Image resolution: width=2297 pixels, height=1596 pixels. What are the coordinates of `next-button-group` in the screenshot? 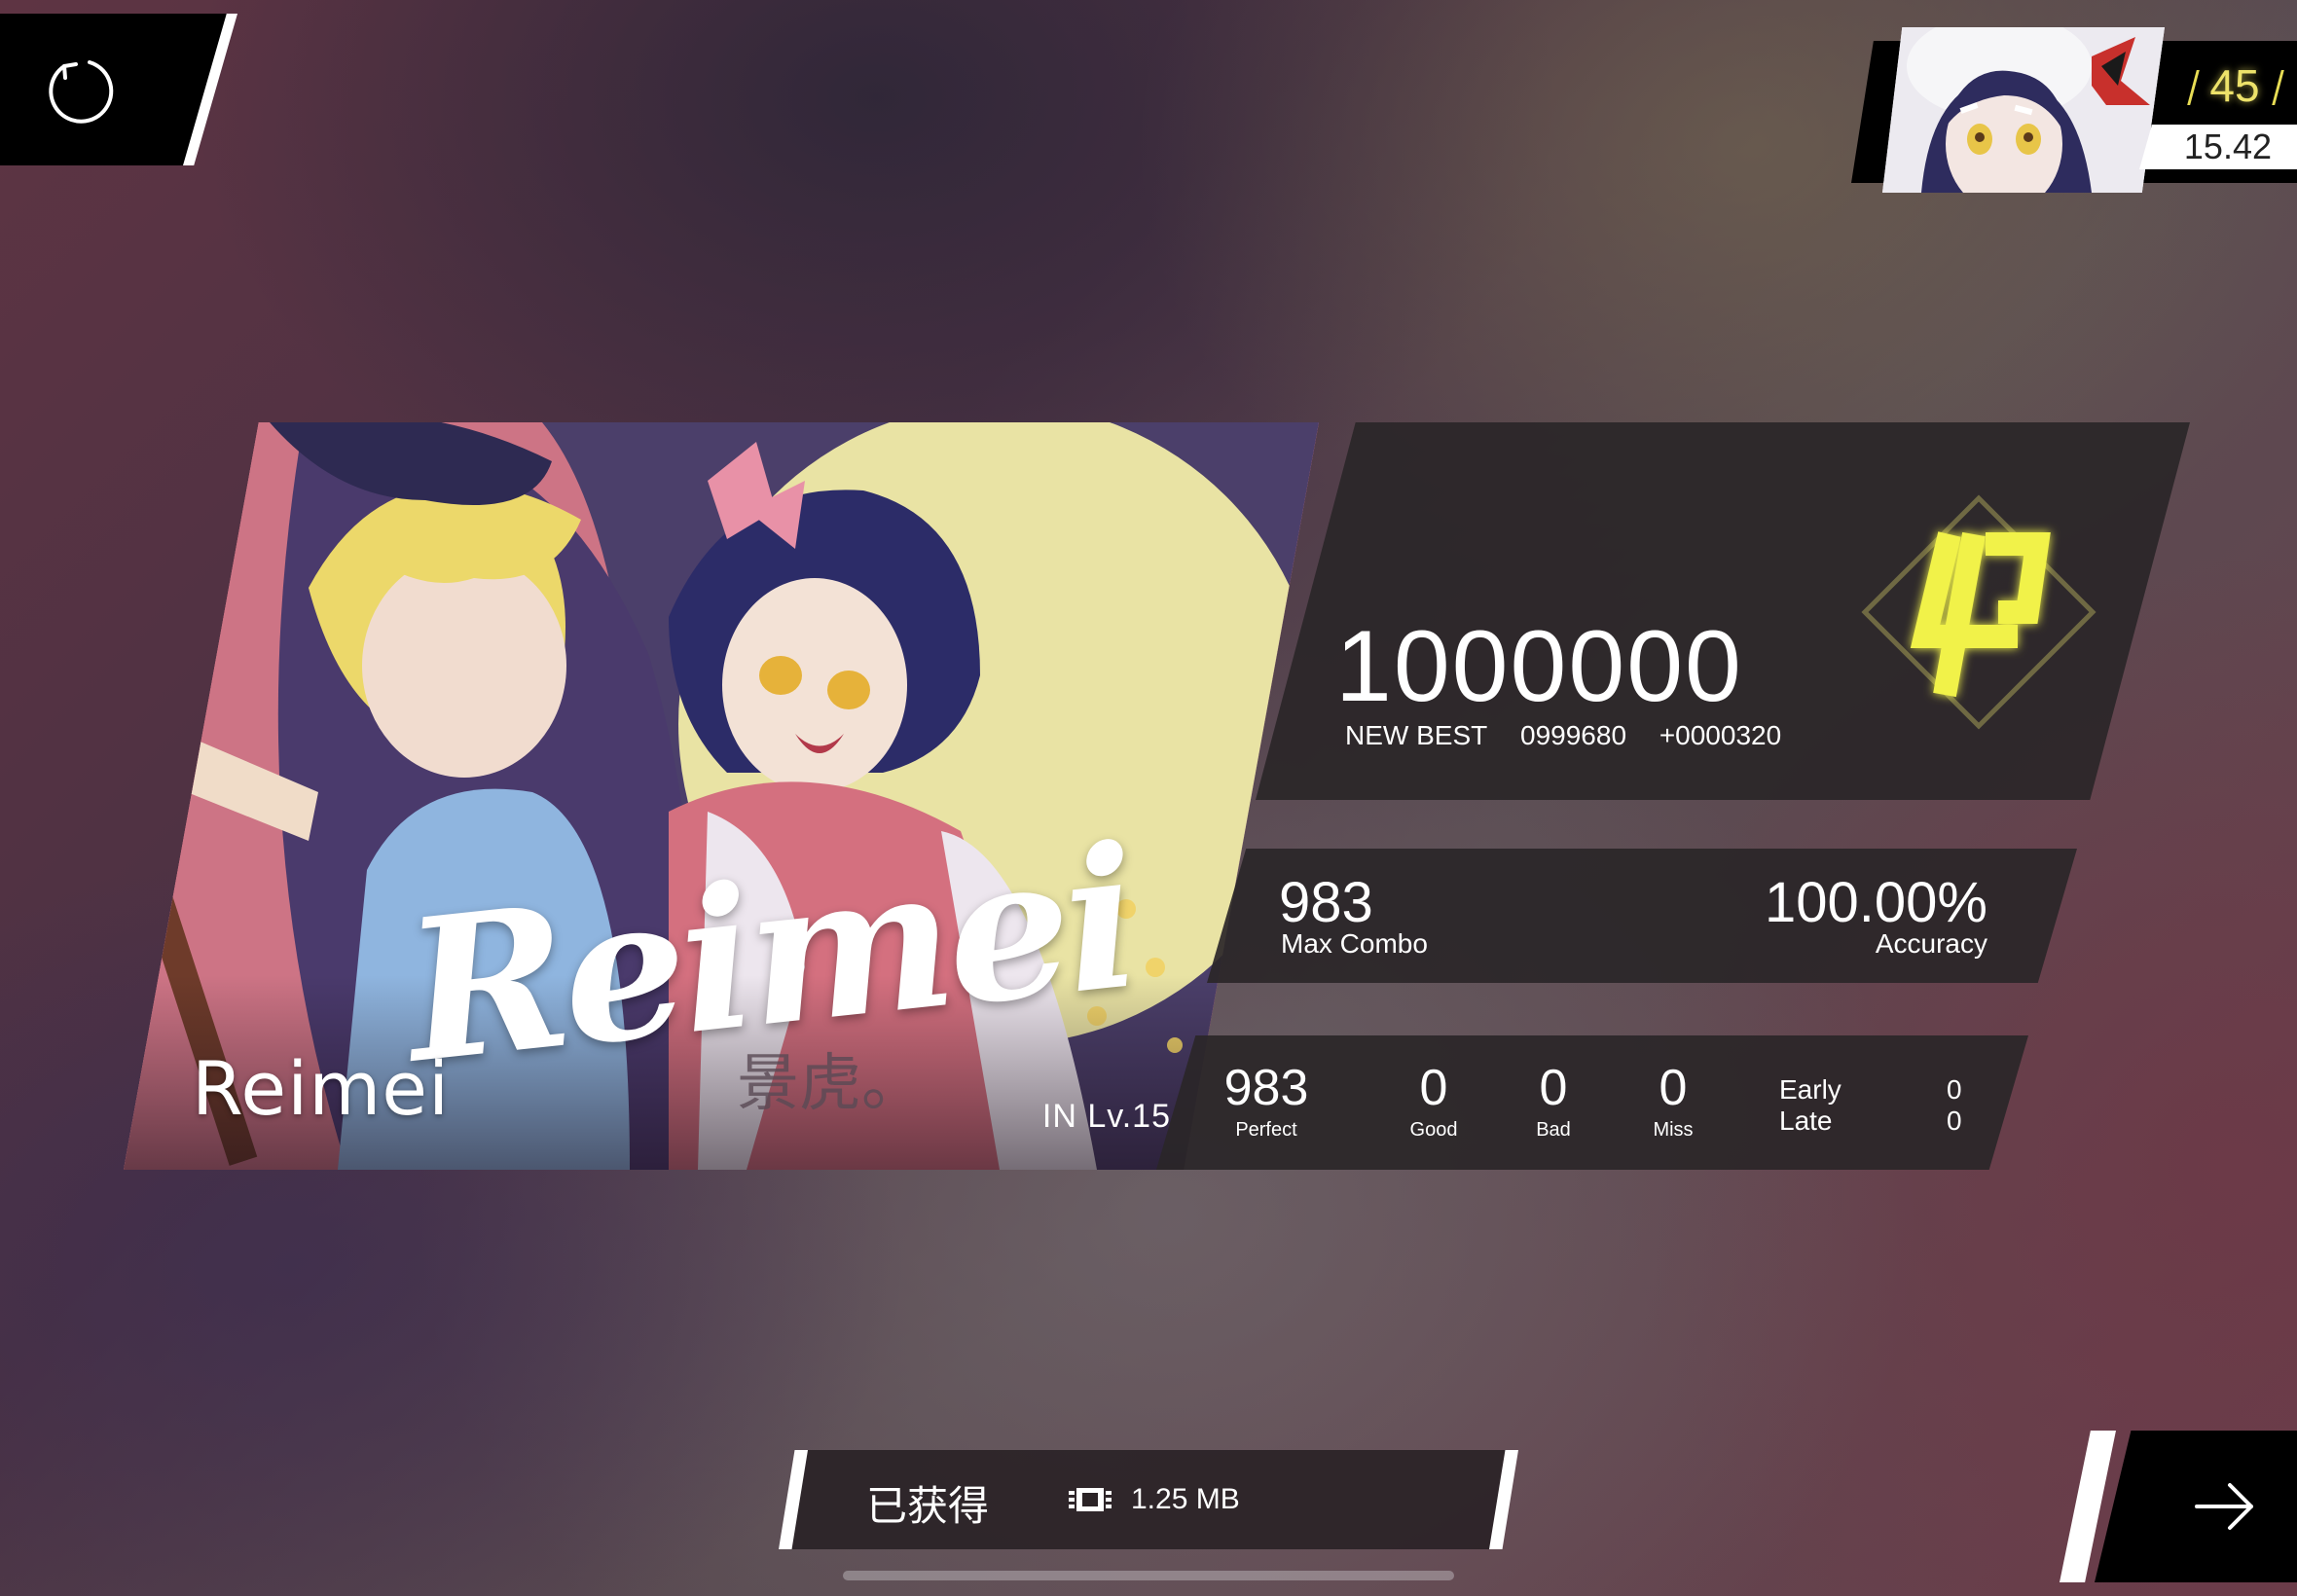 It's located at (2178, 1506).